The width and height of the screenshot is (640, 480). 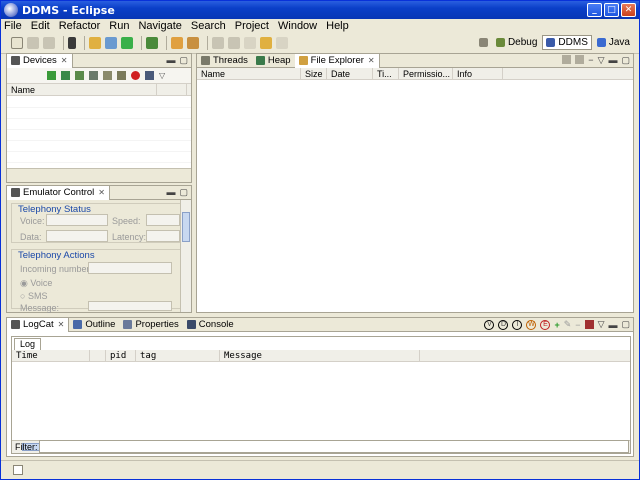 What do you see at coordinates (177, 43) in the screenshot?
I see `open-type-icon` at bounding box center [177, 43].